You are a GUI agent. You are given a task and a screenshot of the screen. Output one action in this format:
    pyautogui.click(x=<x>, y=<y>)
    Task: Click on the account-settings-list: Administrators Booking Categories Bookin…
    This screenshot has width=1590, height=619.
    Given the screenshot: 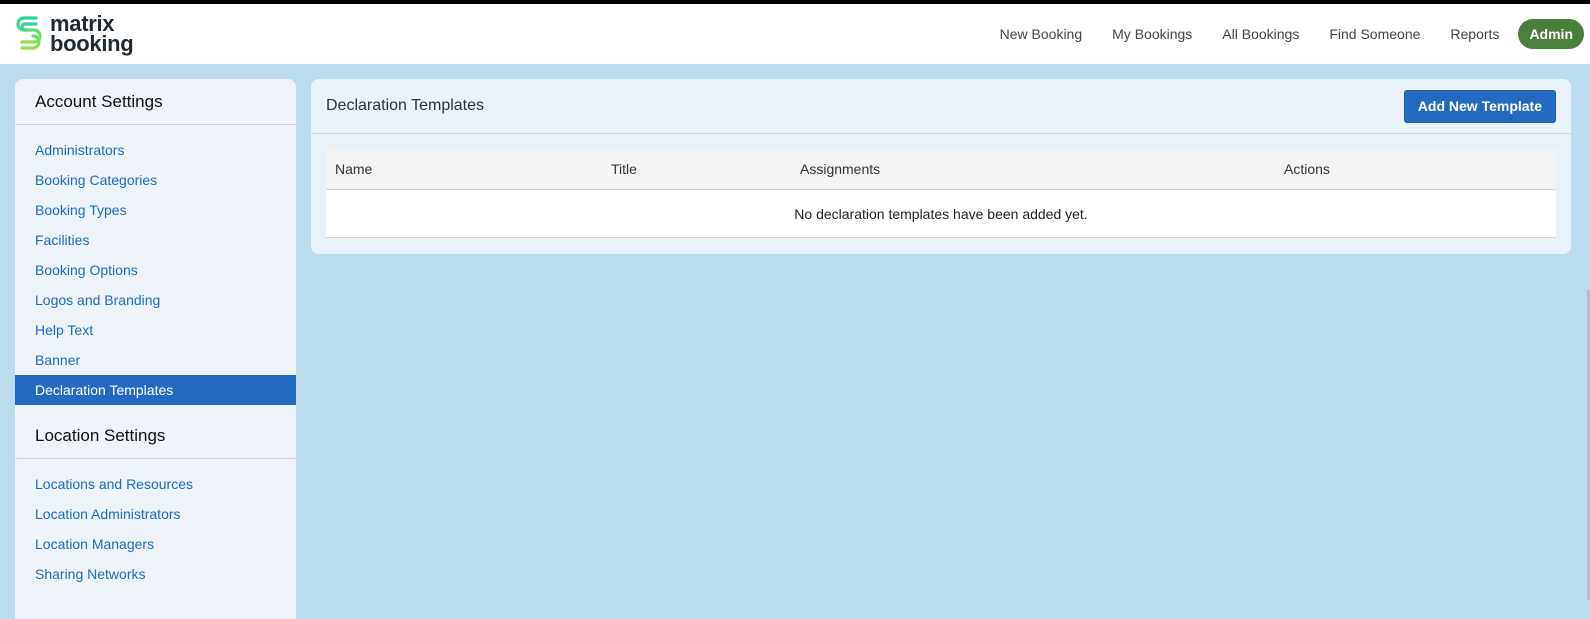 What is the action you would take?
    pyautogui.click(x=155, y=269)
    